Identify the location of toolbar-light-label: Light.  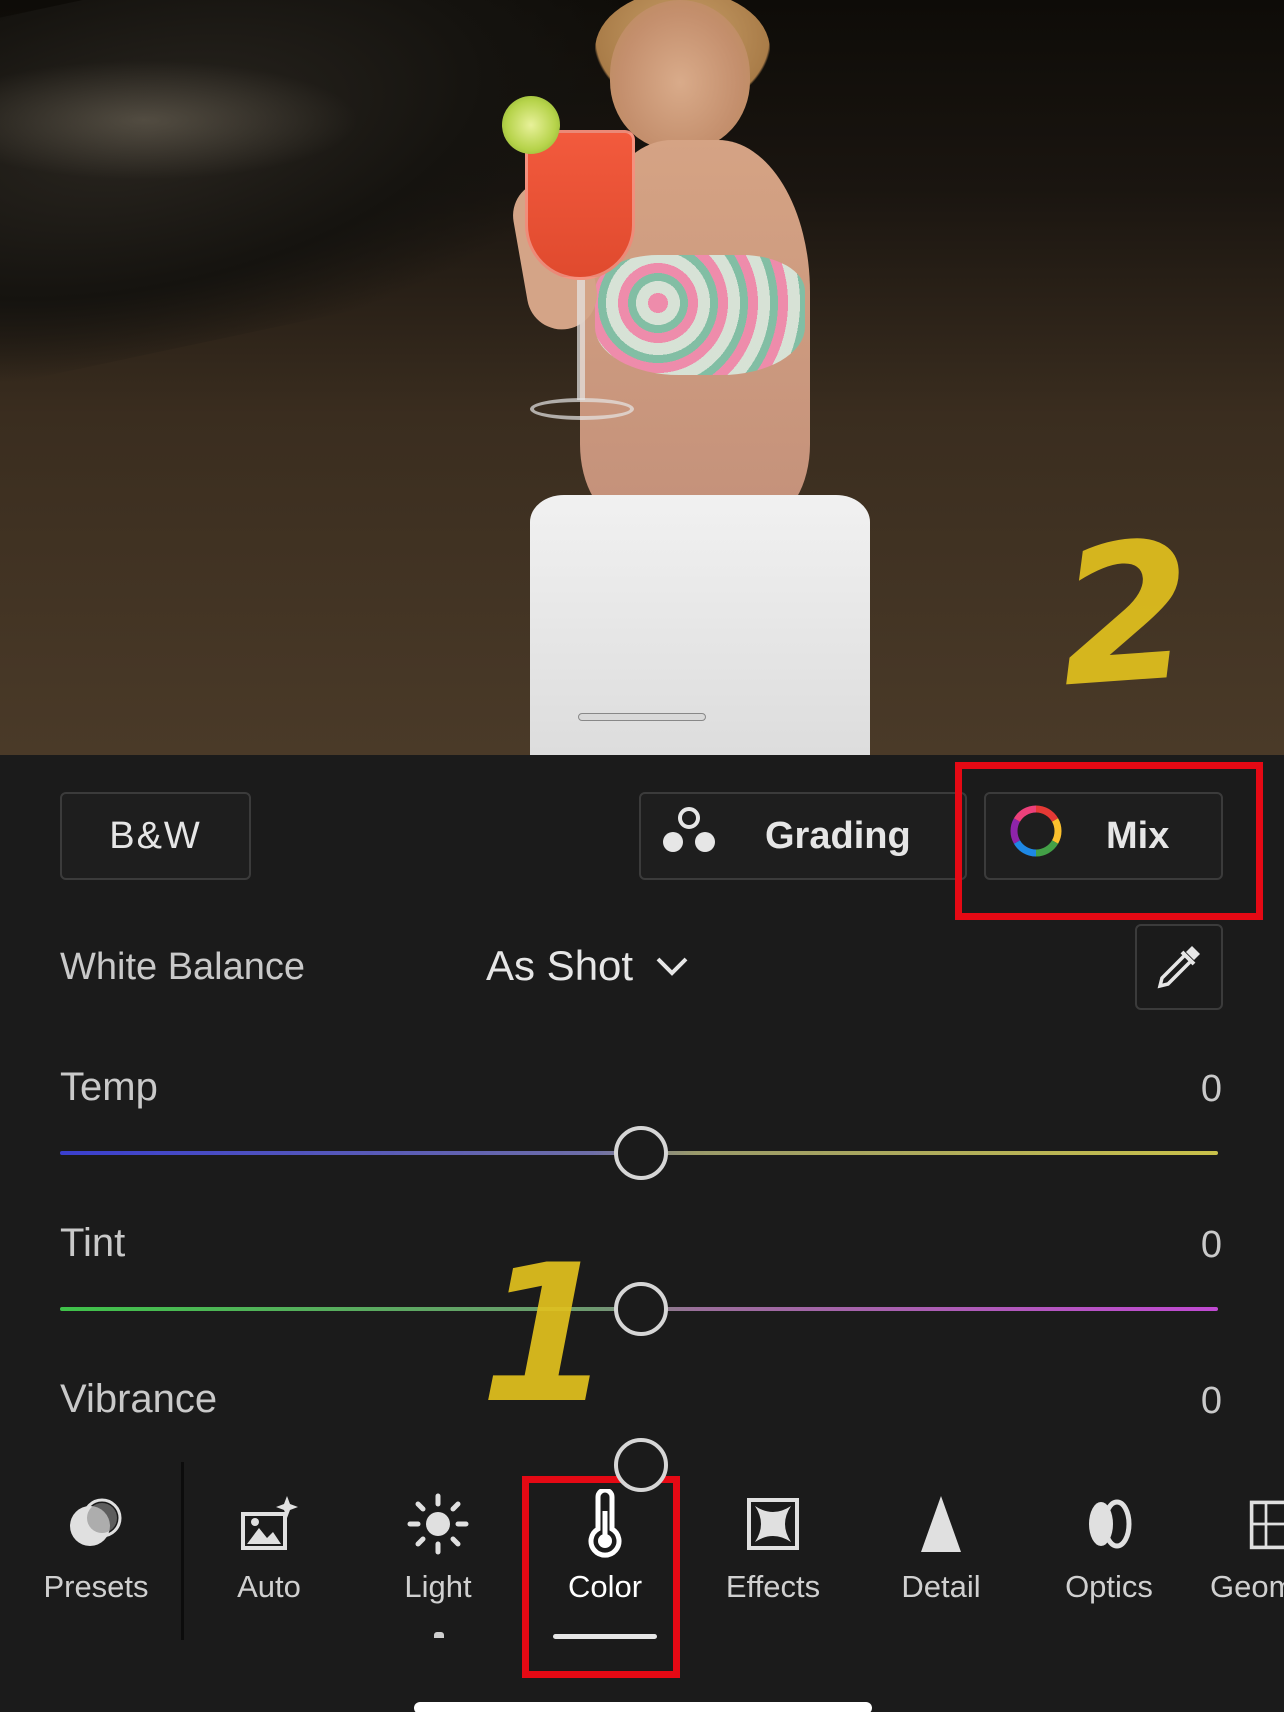
(438, 1586).